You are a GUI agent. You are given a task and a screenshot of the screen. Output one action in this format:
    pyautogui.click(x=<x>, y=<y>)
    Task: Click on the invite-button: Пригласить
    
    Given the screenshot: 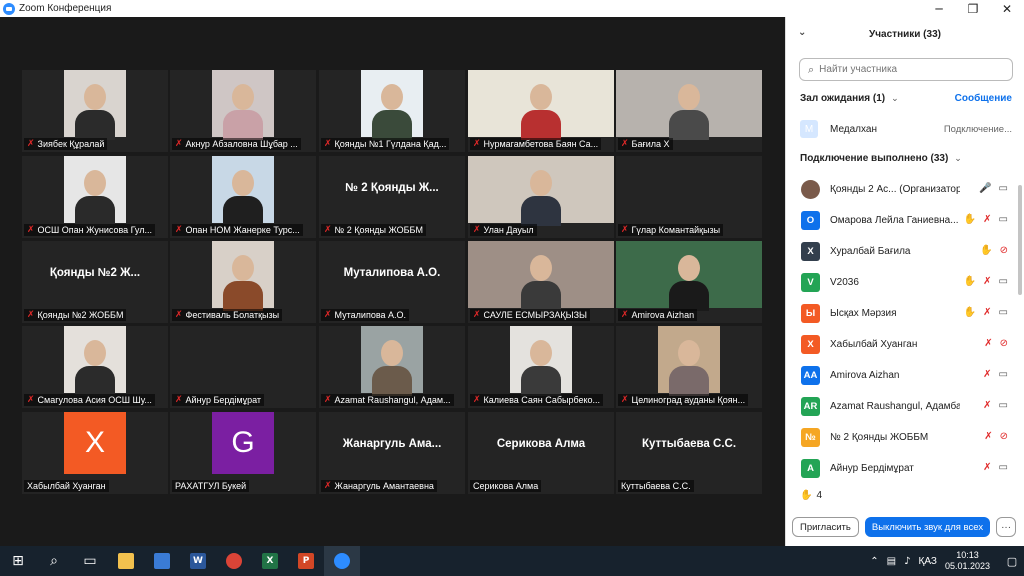 What is the action you would take?
    pyautogui.click(x=825, y=527)
    